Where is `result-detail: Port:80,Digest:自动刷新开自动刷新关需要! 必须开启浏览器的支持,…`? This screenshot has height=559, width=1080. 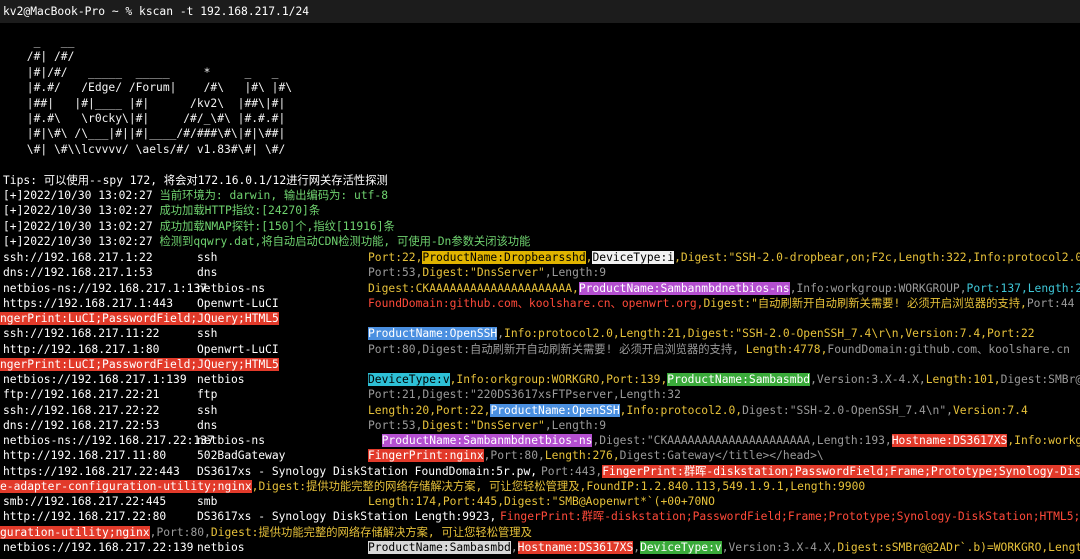 result-detail: Port:80,Digest:自动刷新开自动刷新关需要! 必须开启浏览器的支持,… is located at coordinates (719, 349).